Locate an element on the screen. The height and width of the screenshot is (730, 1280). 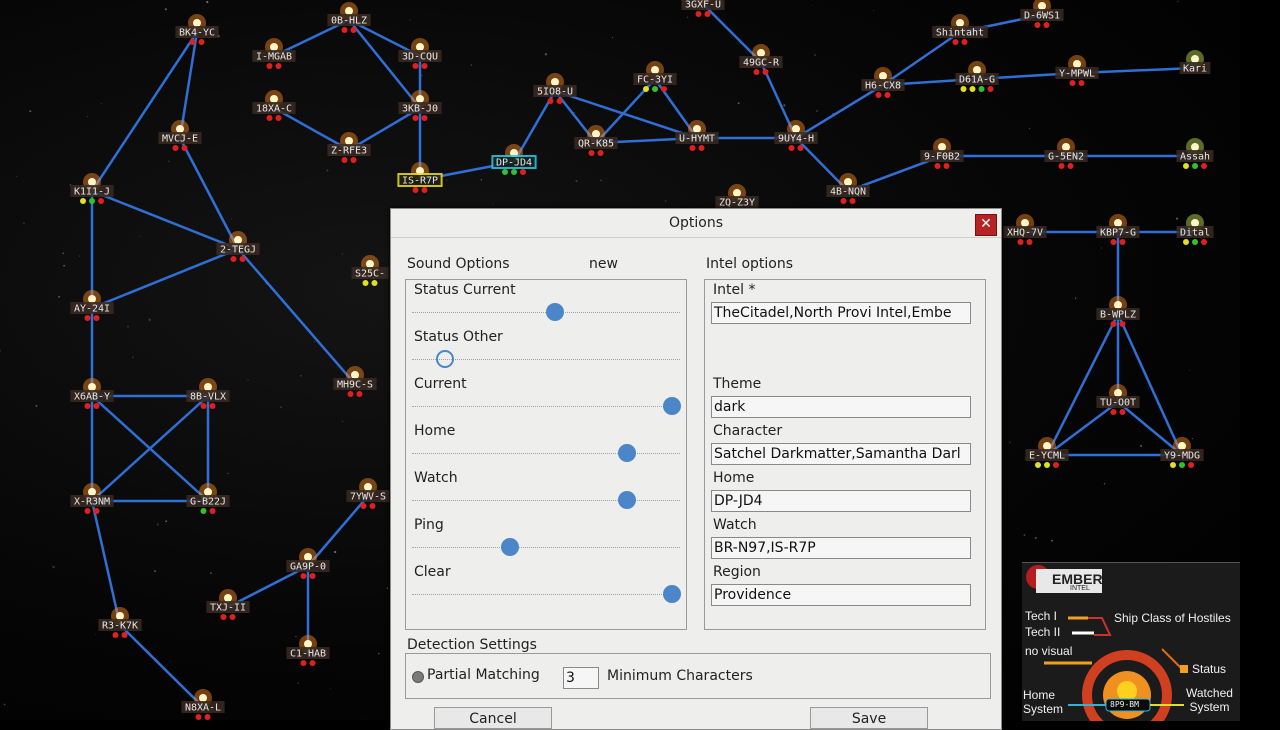
watch-field: BR-N97,IS-R7P is located at coordinates (841, 548).